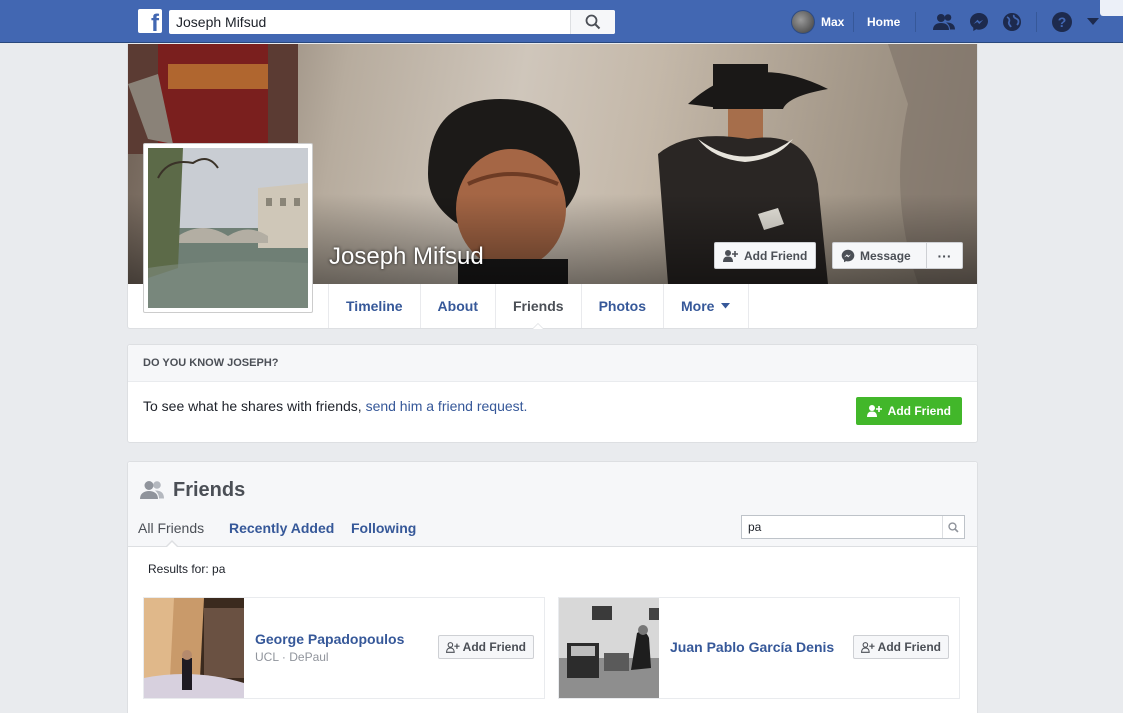 This screenshot has height=713, width=1123. I want to click on tab-label: More, so click(698, 306).